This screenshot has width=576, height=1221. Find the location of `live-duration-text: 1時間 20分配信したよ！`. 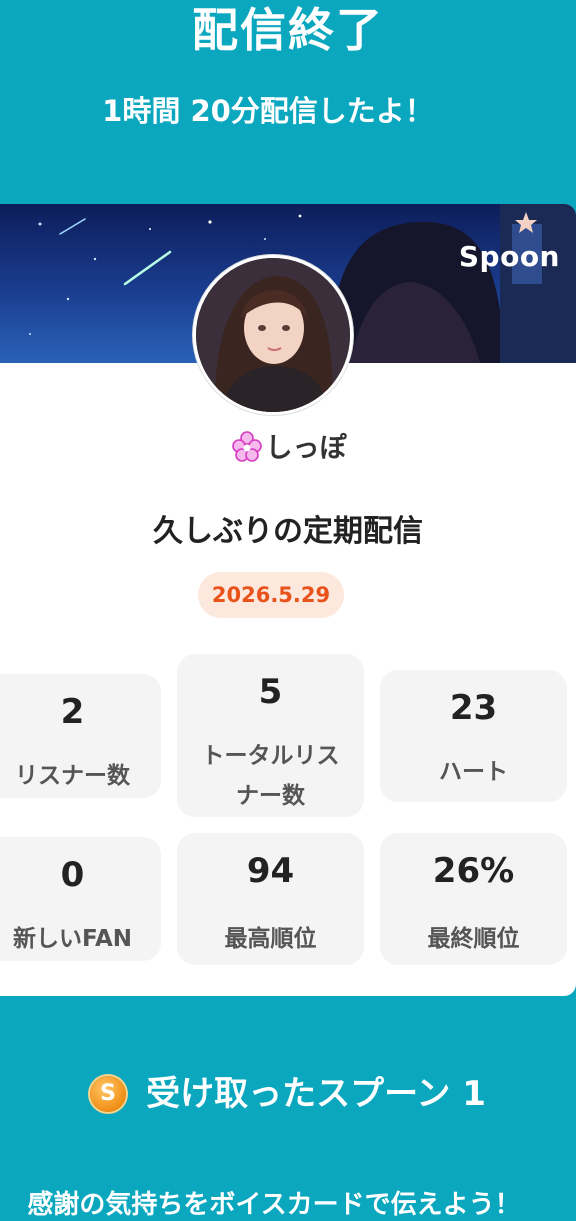

live-duration-text: 1時間 20分配信したよ！ is located at coordinates (268, 111).